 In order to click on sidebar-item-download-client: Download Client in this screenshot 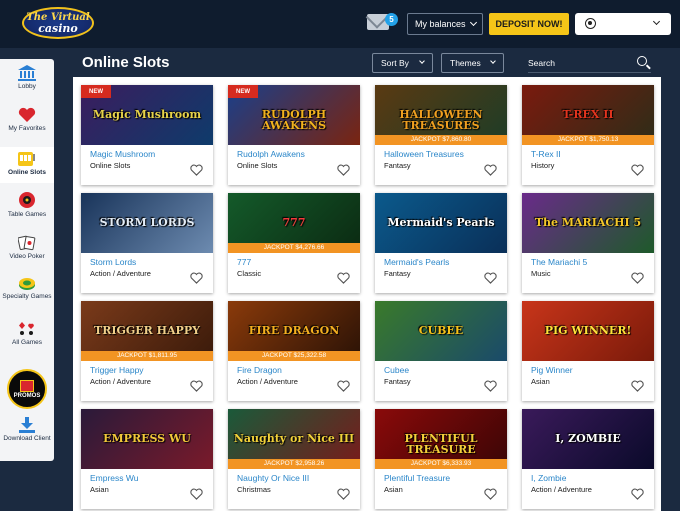, I will do `click(27, 437)`.